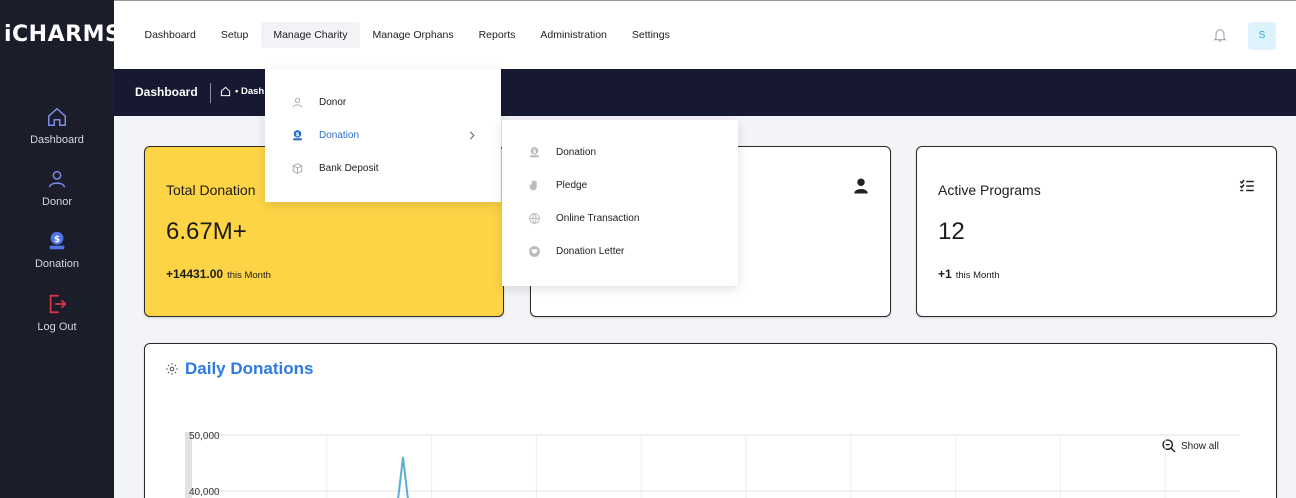 The width and height of the screenshot is (1296, 498). What do you see at coordinates (310, 35) in the screenshot?
I see `nav-manage-charity: Manage Charity` at bounding box center [310, 35].